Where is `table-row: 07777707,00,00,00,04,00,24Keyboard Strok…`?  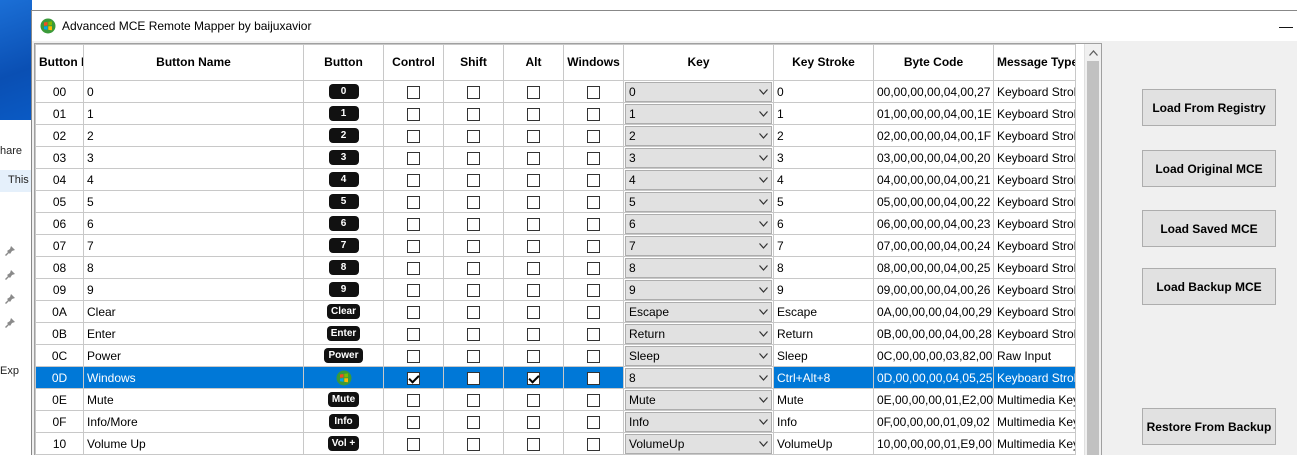 table-row: 07777707,00,00,00,04,00,24Keyboard Strok… is located at coordinates (555, 245).